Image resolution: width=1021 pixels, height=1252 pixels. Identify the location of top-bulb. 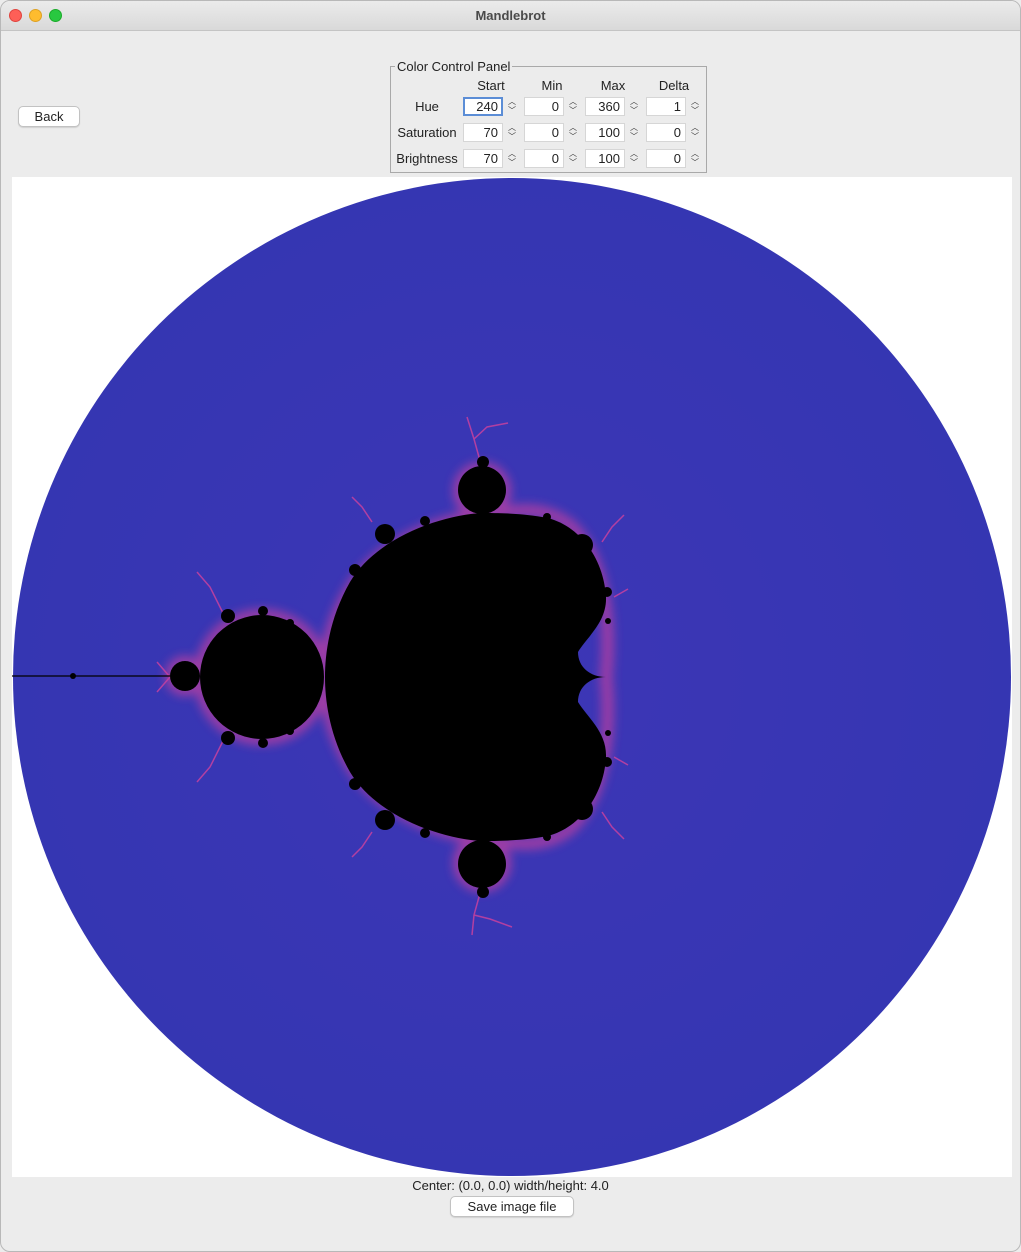
(482, 490).